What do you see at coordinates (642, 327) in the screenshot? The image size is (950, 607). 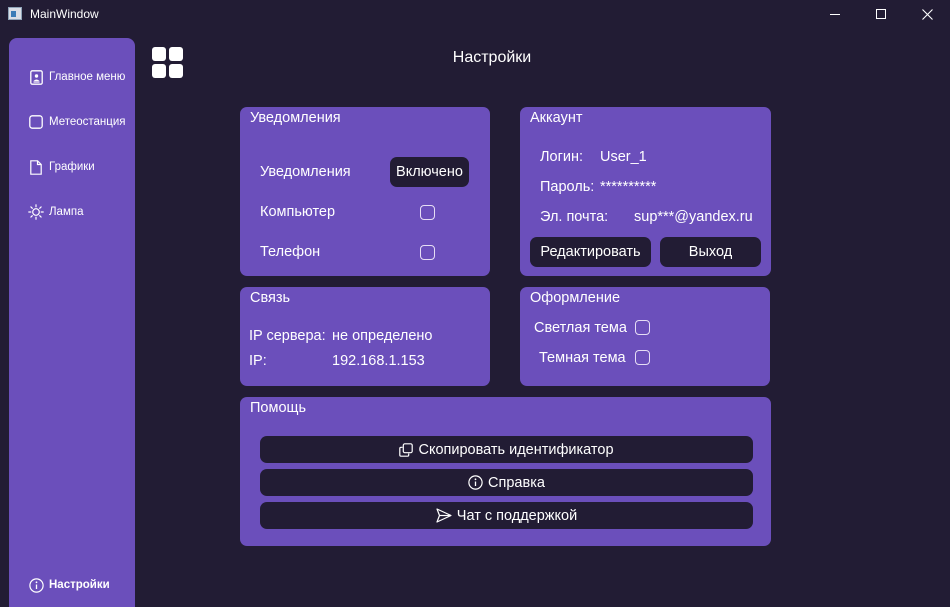 I see `light-theme-checkbox` at bounding box center [642, 327].